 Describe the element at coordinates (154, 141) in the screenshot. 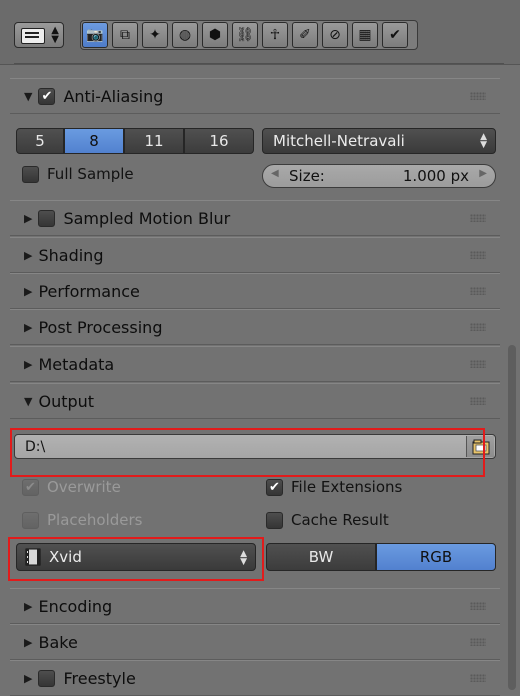

I see `aa-sample-11: 11` at that location.